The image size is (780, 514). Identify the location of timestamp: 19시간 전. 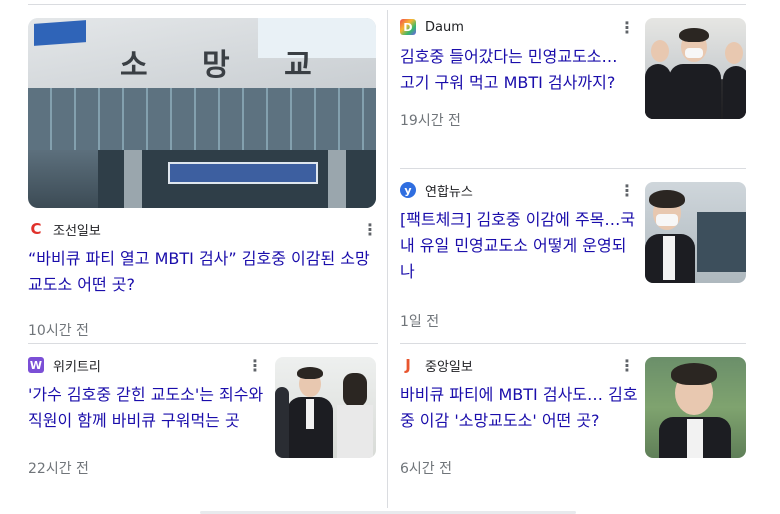
(430, 121).